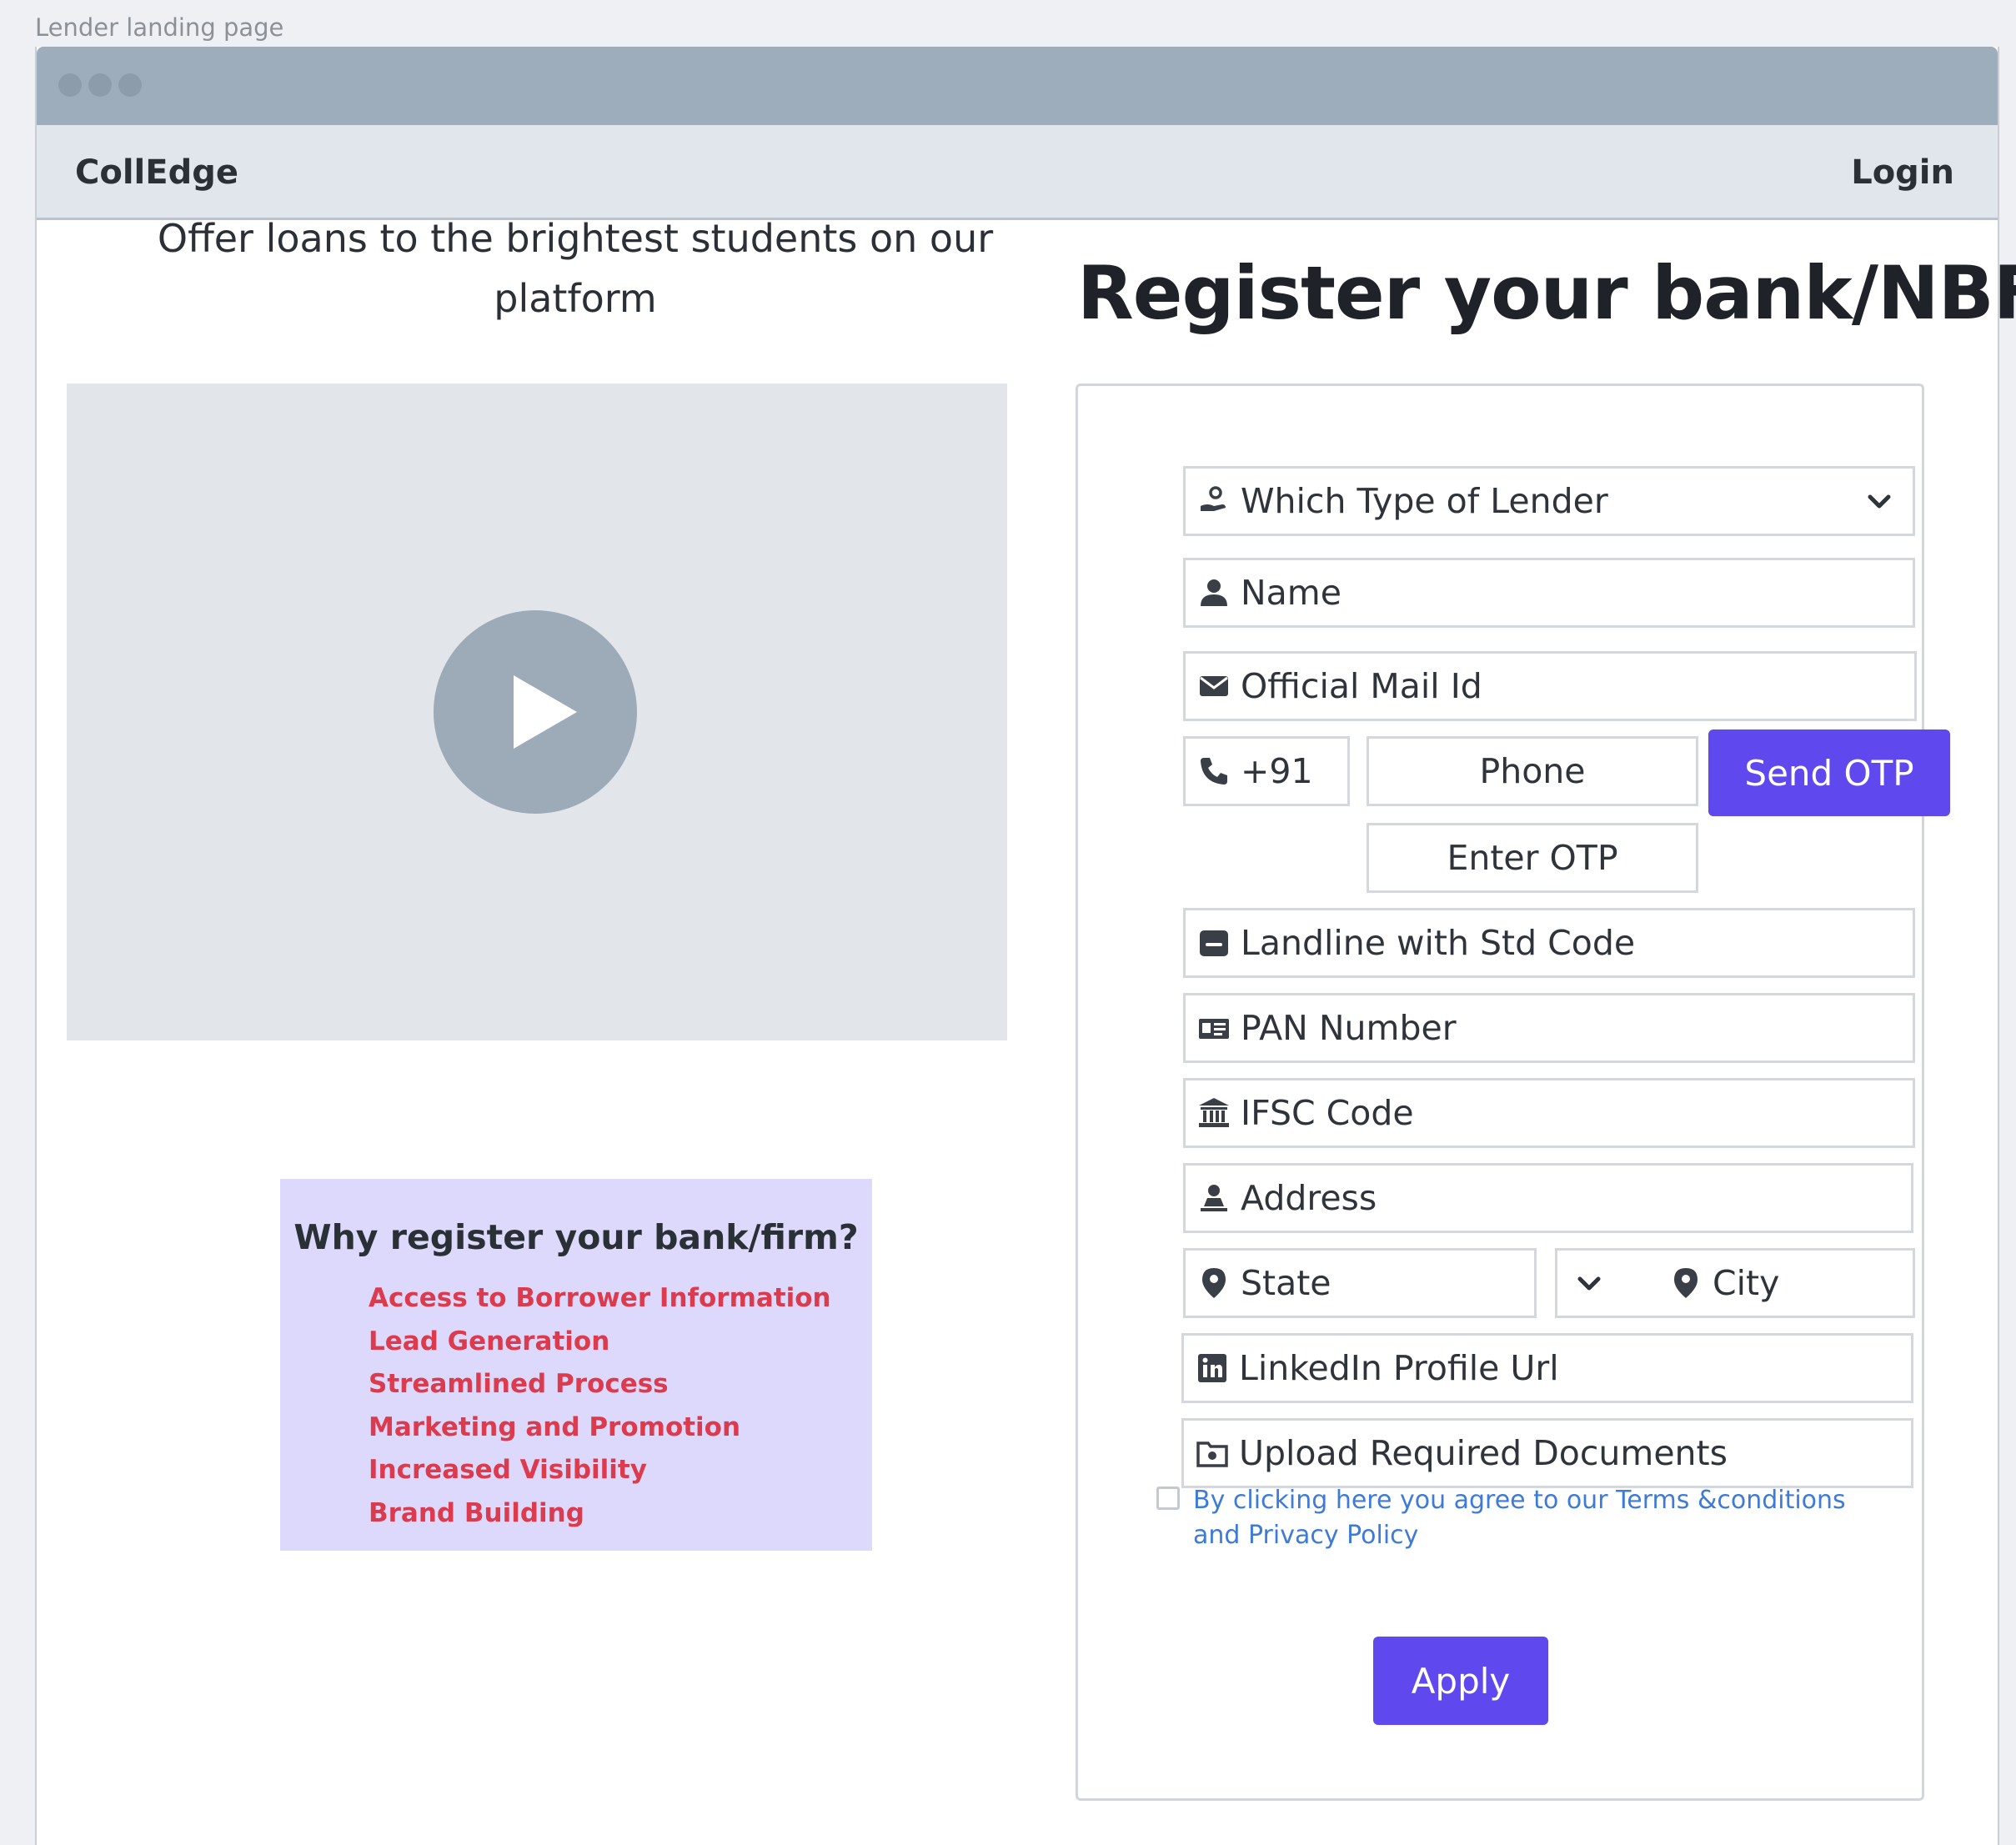 The width and height of the screenshot is (2016, 1845). I want to click on envelope-icon, so click(1214, 686).